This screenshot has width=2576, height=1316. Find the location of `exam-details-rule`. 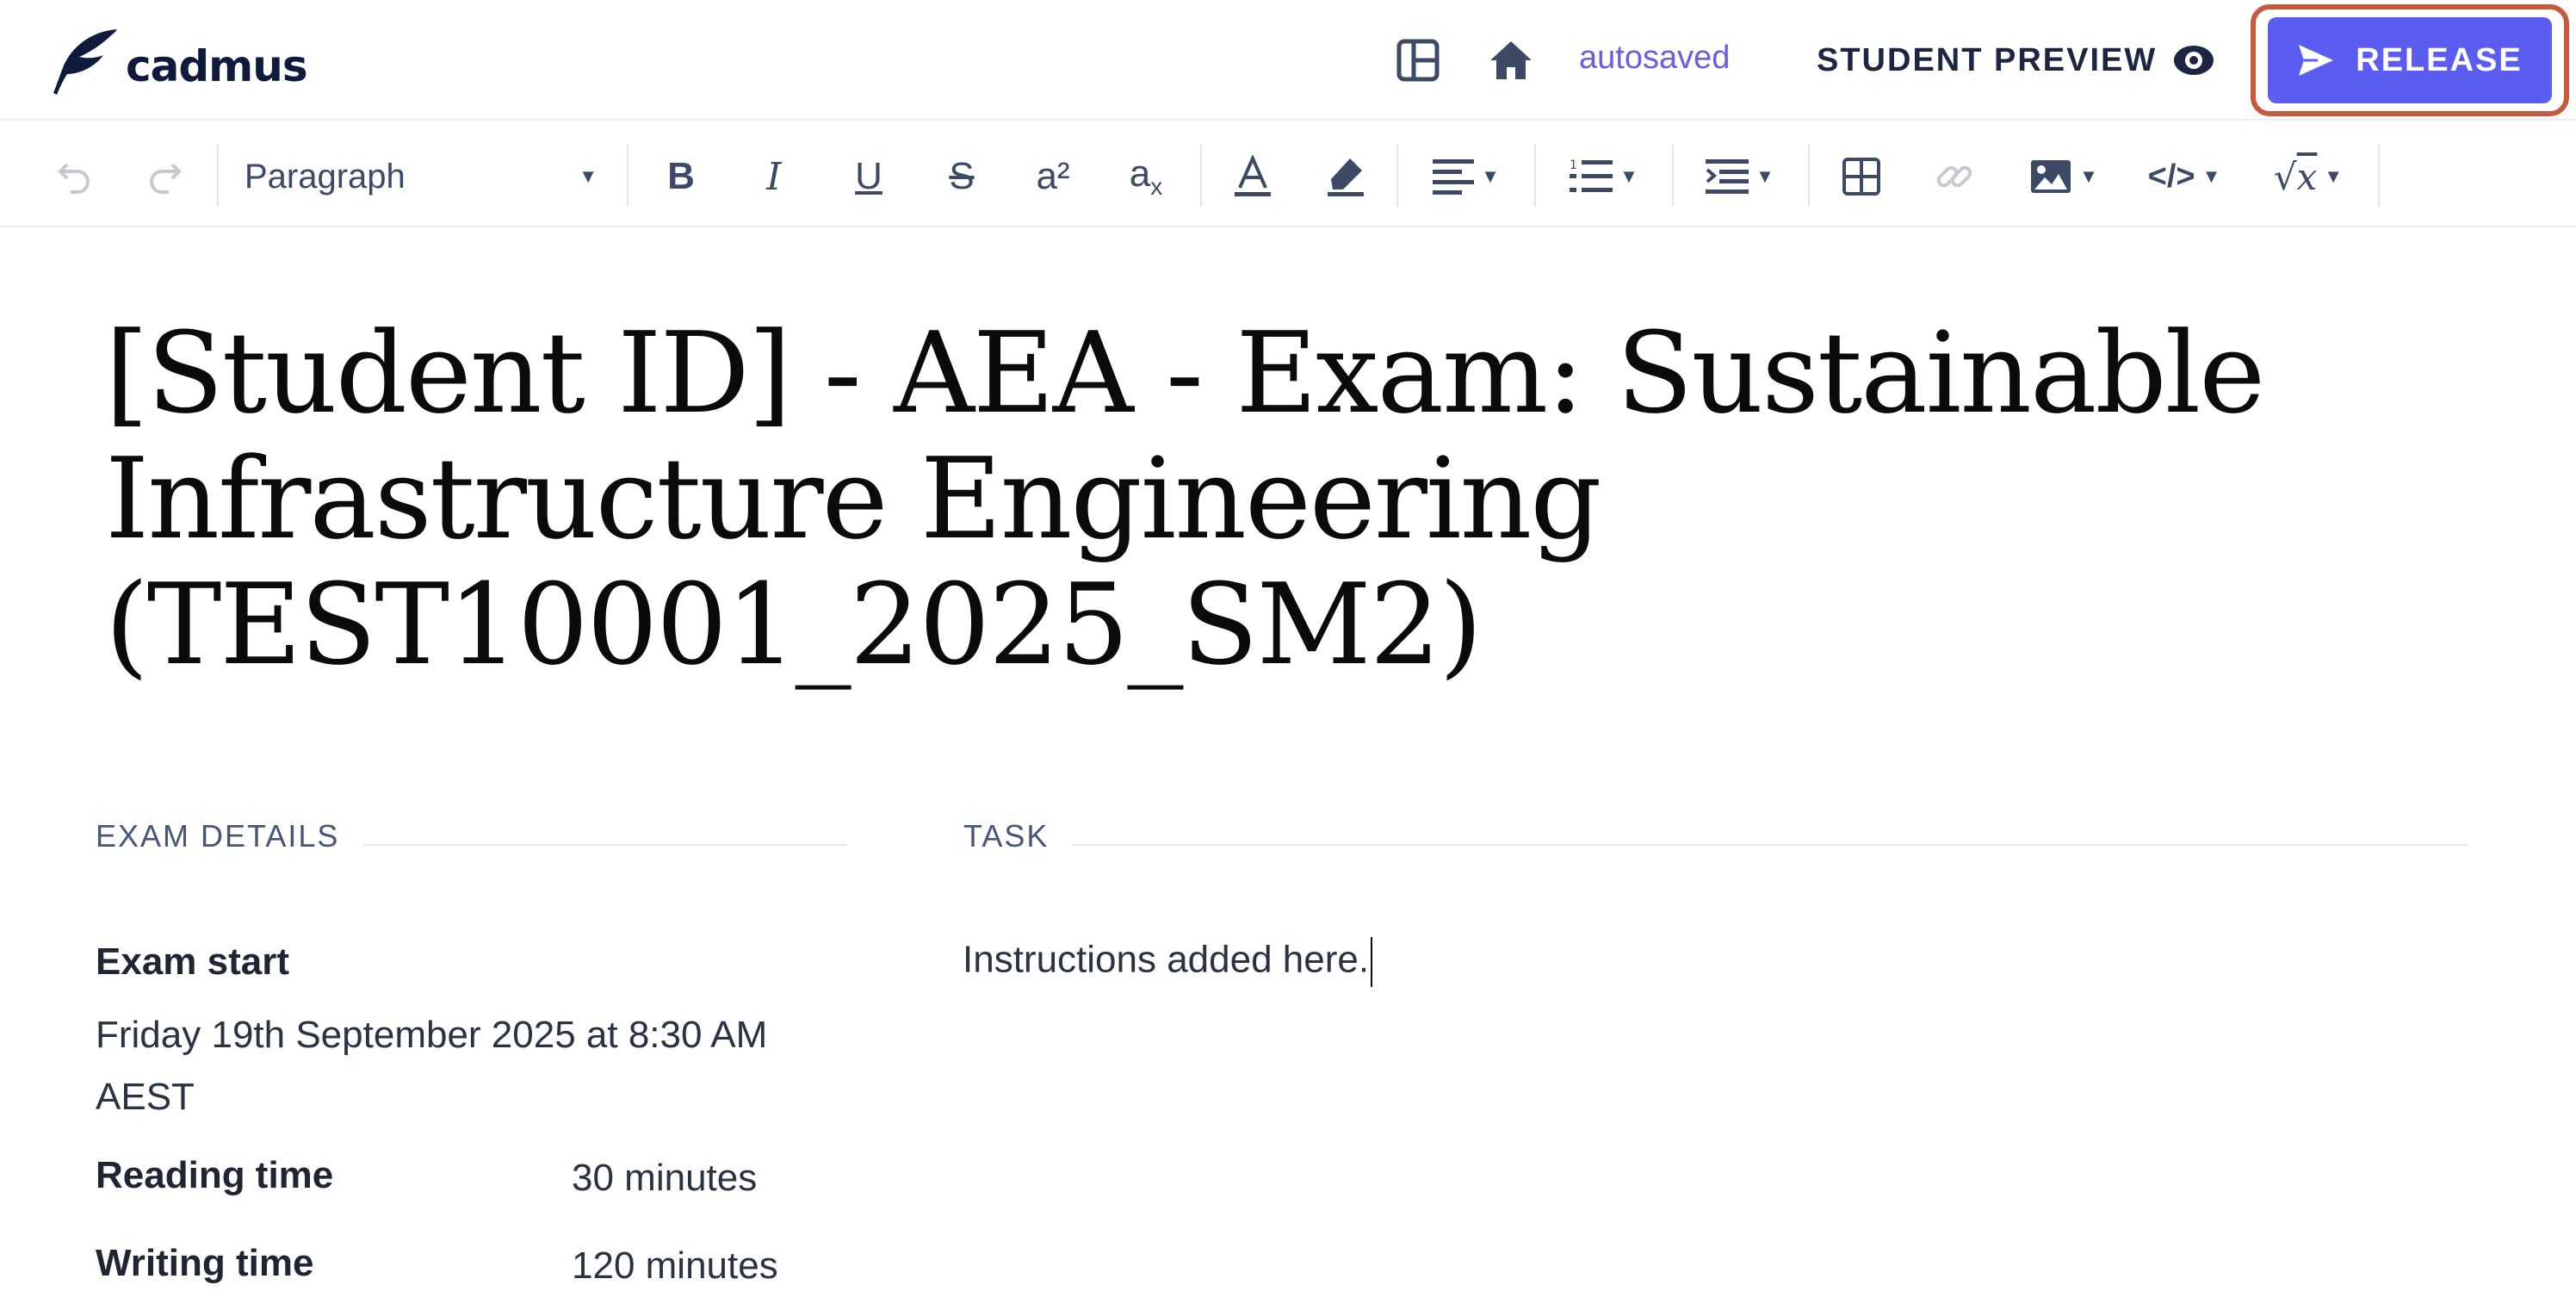

exam-details-rule is located at coordinates (605, 845).